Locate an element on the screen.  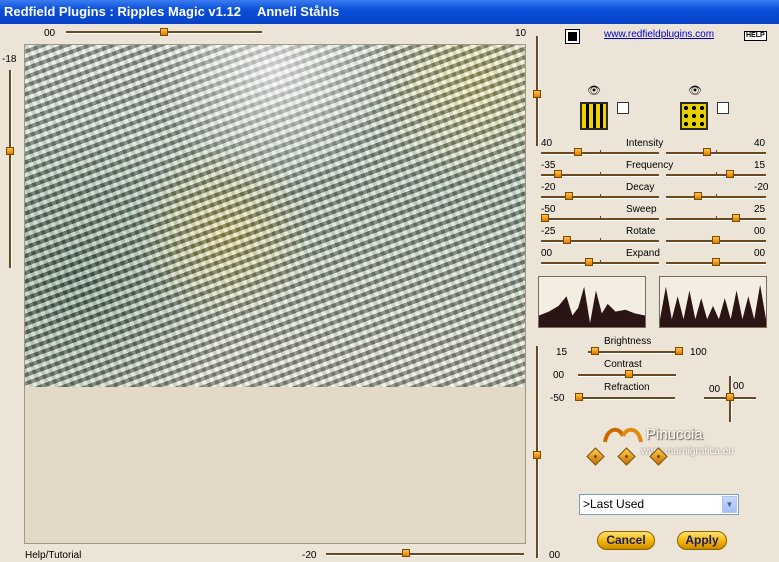
preset-selected: >Last Used is located at coordinates (614, 504).